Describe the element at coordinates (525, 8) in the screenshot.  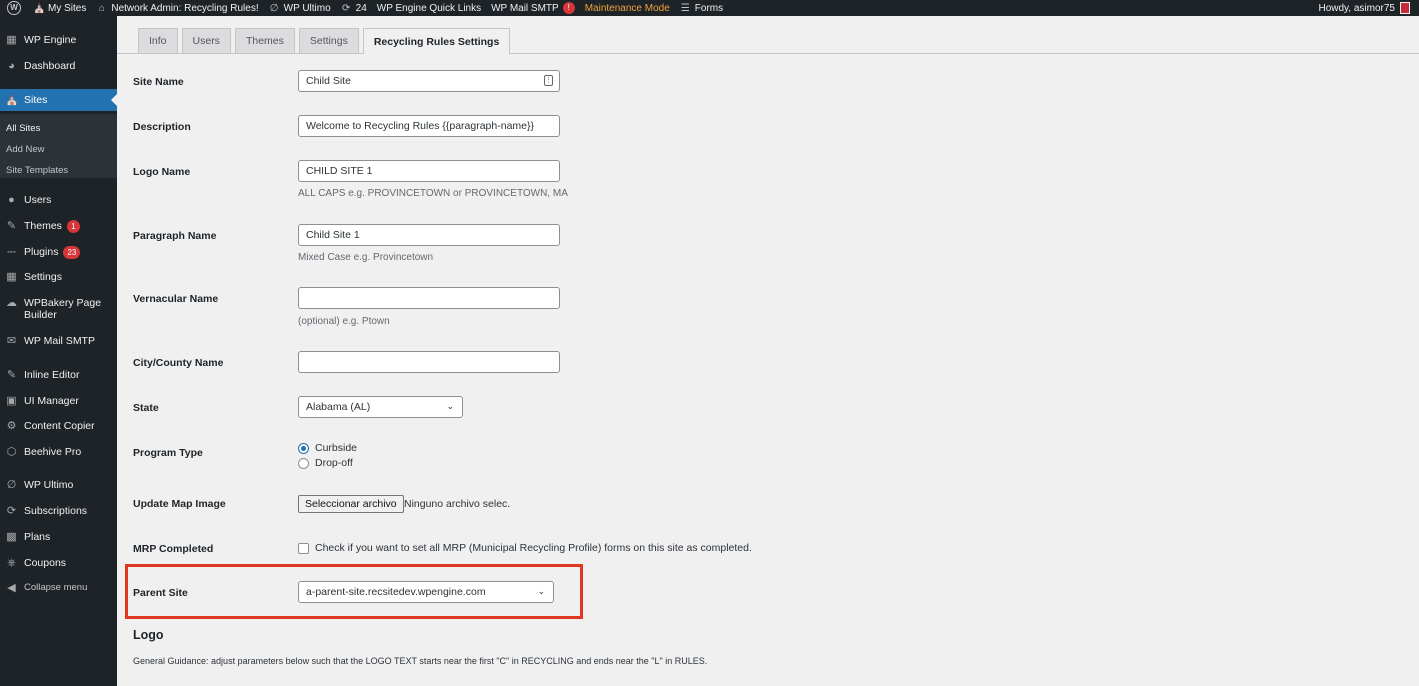
I see `wp-mail-smtp-label: WP Mail SMTP` at that location.